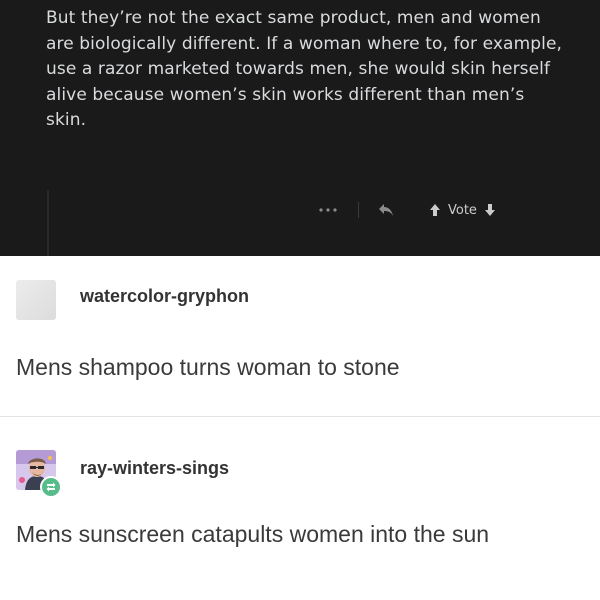 The image size is (600, 600). I want to click on vote-label: Vote, so click(462, 210).